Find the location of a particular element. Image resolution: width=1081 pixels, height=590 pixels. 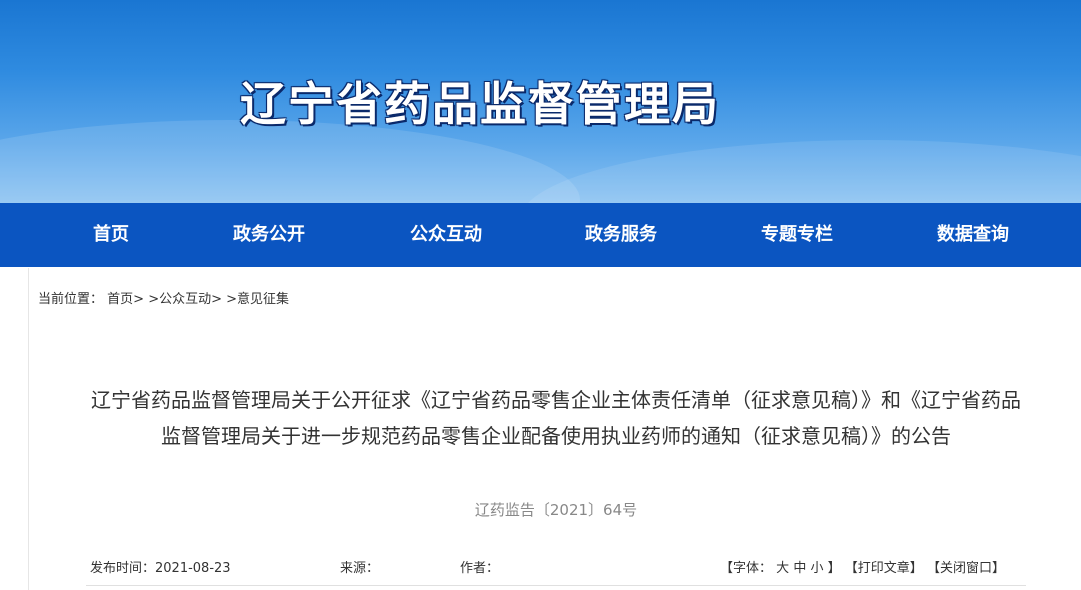

author: 作者： is located at coordinates (479, 569).